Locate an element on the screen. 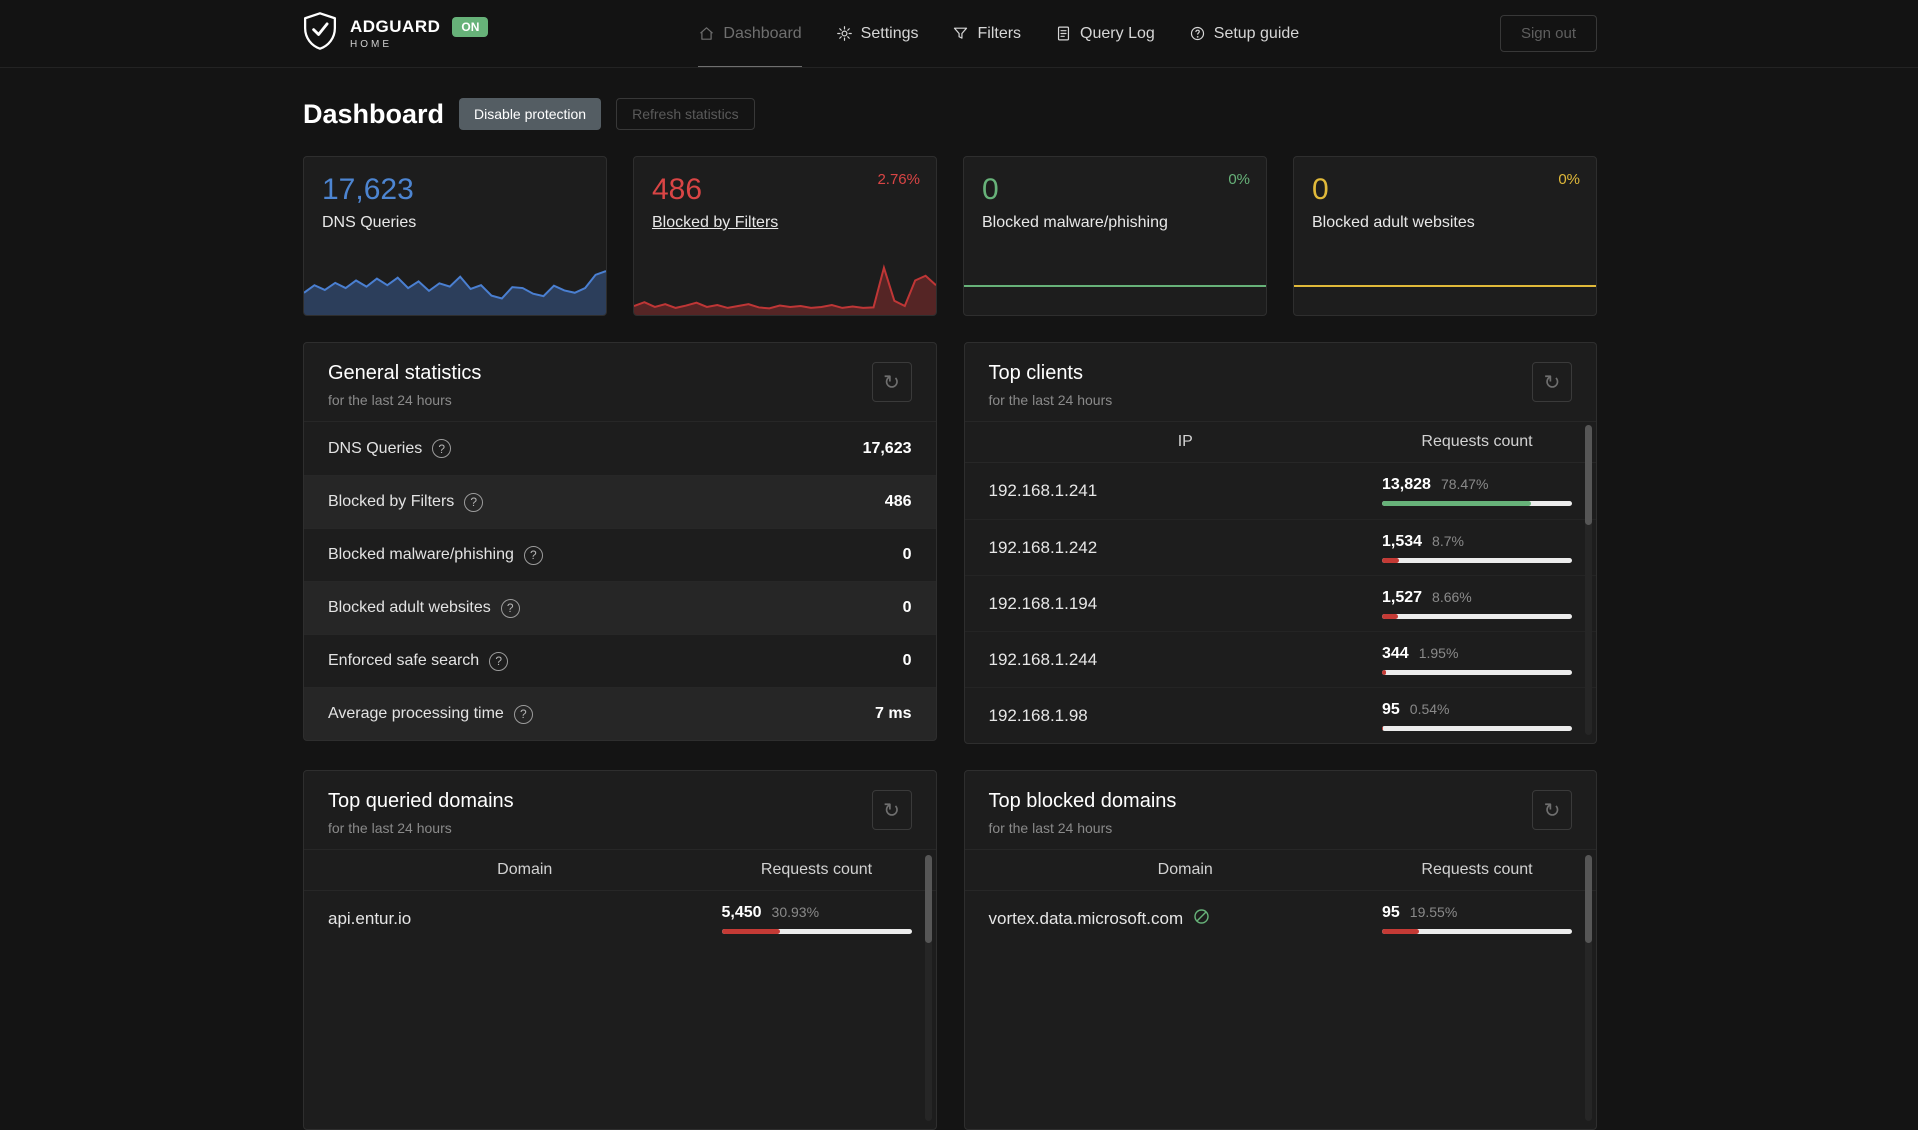  requests-count: 1,527 is located at coordinates (1402, 597).